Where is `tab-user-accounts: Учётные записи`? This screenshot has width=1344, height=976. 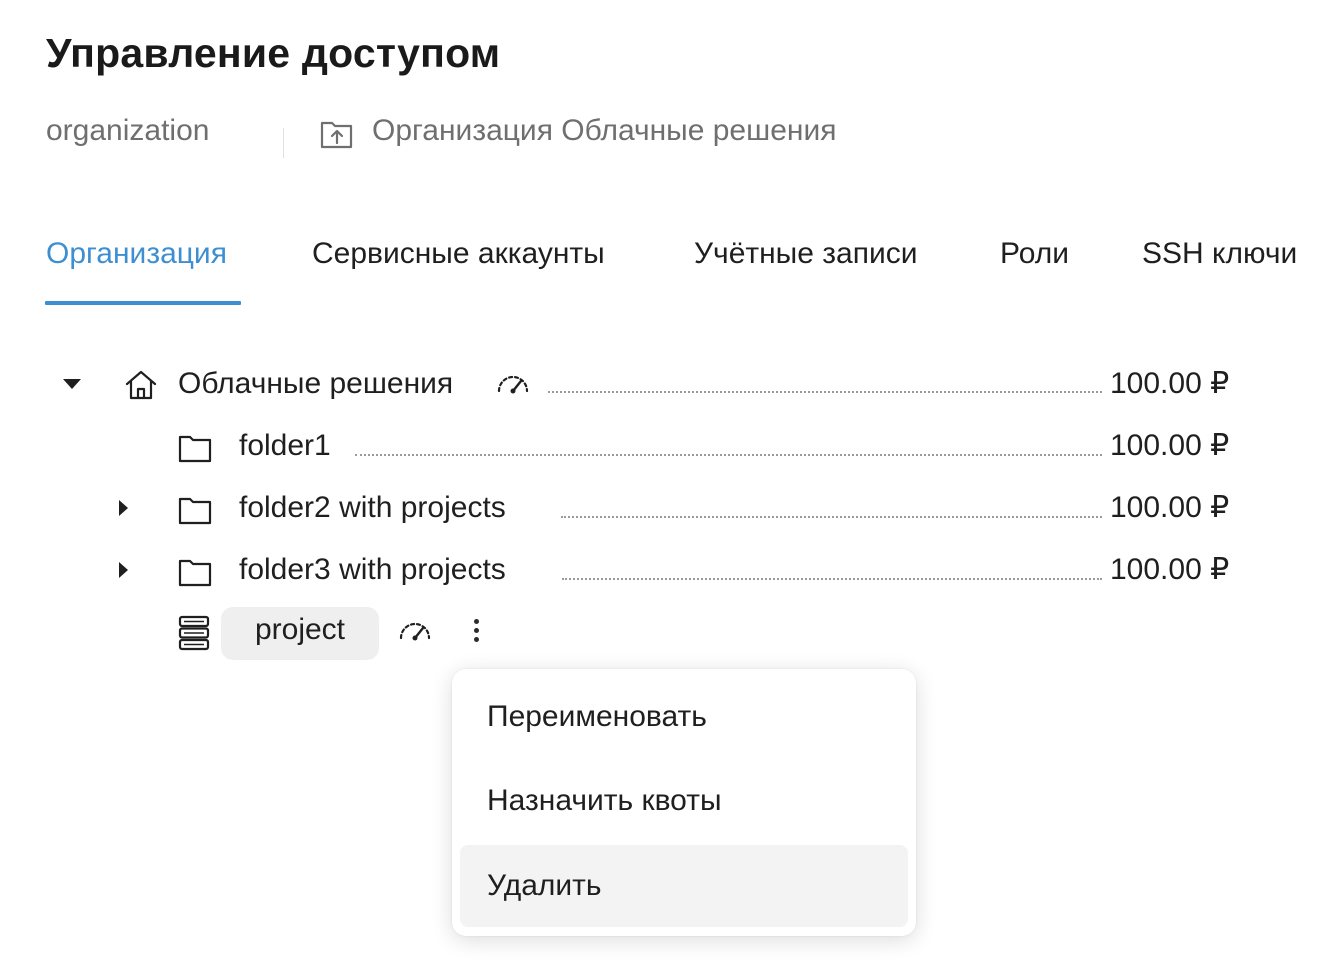 tab-user-accounts: Учётные записи is located at coordinates (805, 254).